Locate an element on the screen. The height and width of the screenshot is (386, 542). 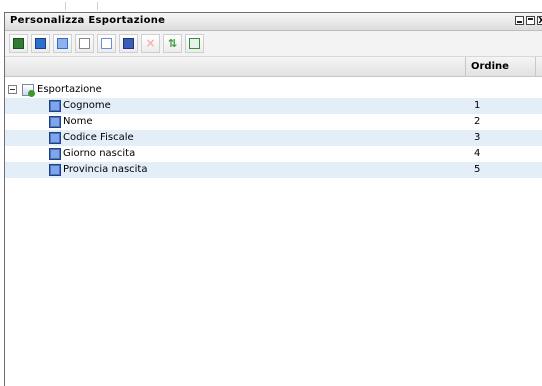
field-label: Giorno nascita is located at coordinates (99, 153).